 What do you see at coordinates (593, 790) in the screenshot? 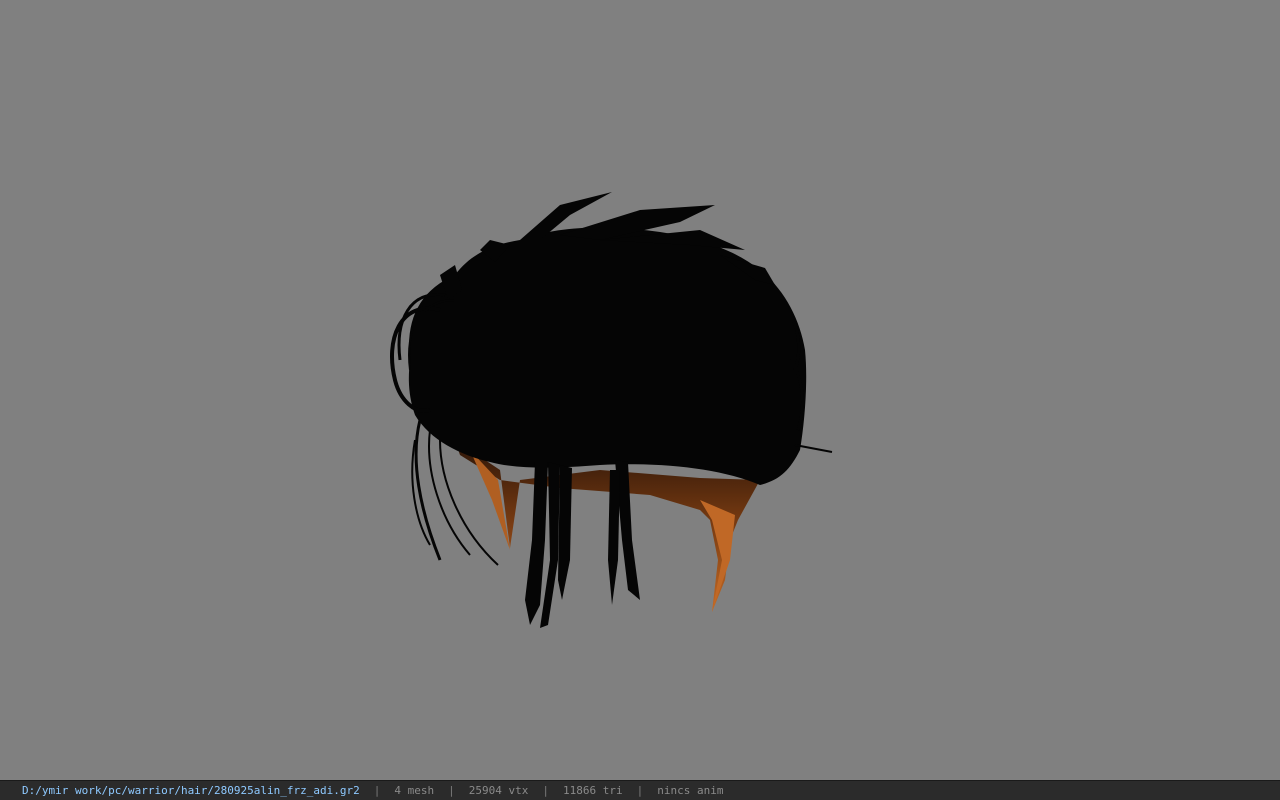
I see `triangle-count: 11866 tri` at bounding box center [593, 790].